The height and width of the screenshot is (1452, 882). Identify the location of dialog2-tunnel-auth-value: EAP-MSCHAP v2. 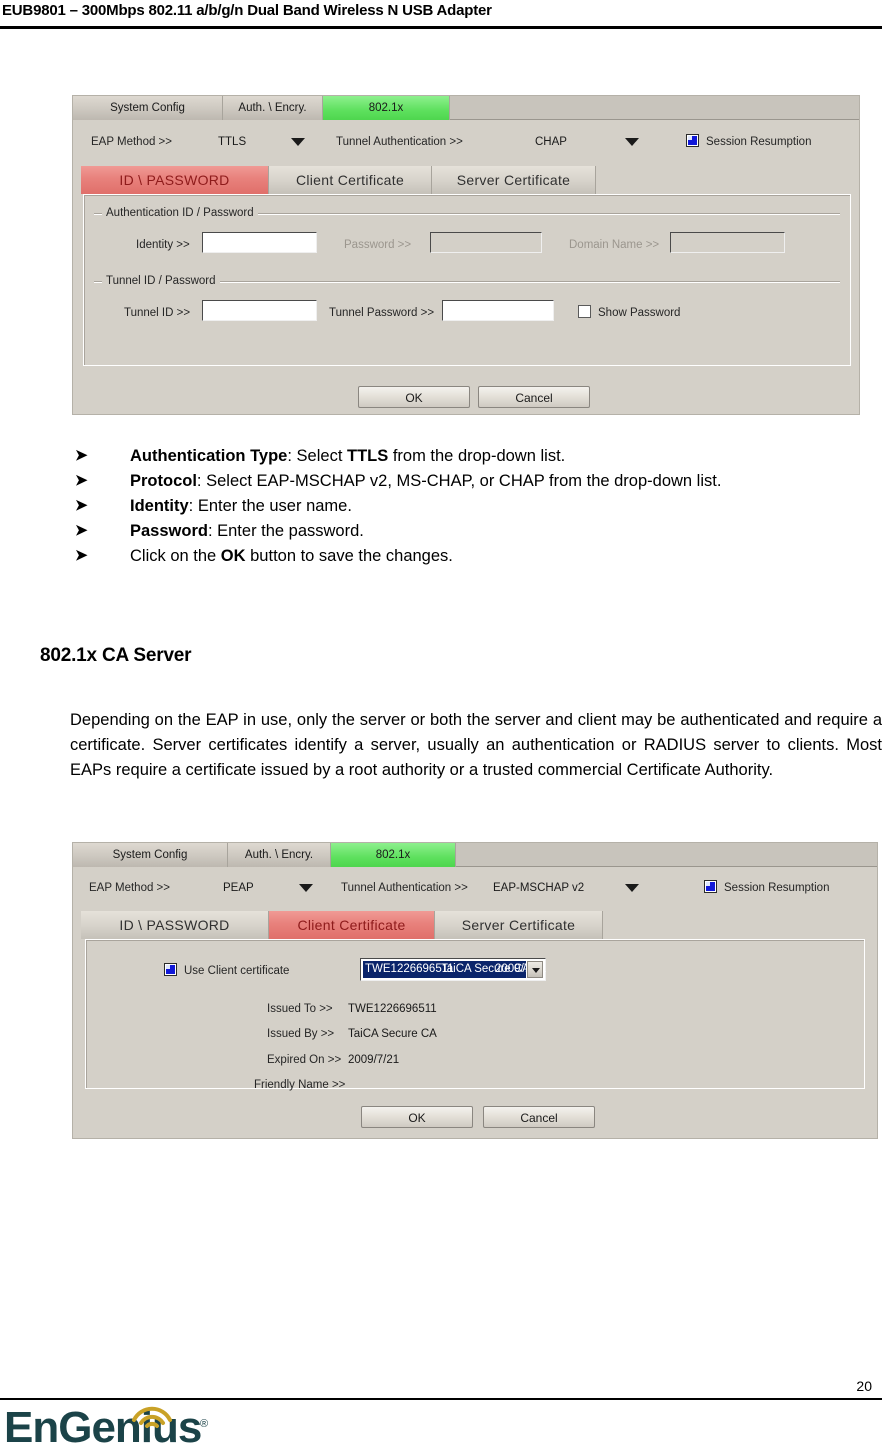
(538, 888).